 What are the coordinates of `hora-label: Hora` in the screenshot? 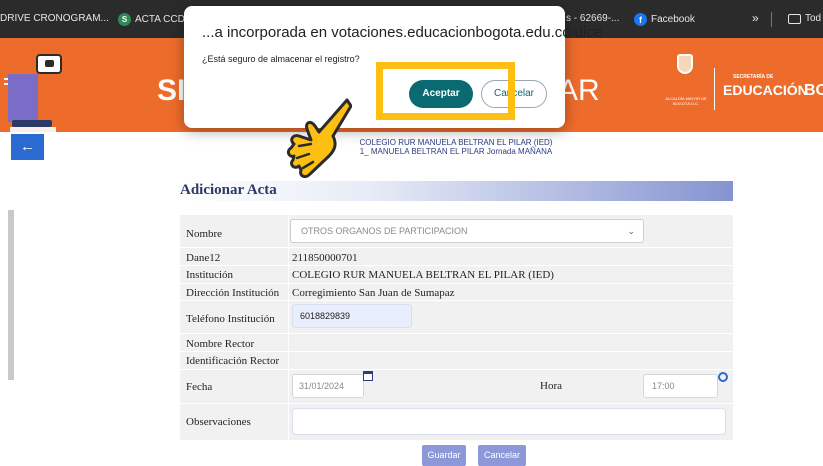 It's located at (551, 386).